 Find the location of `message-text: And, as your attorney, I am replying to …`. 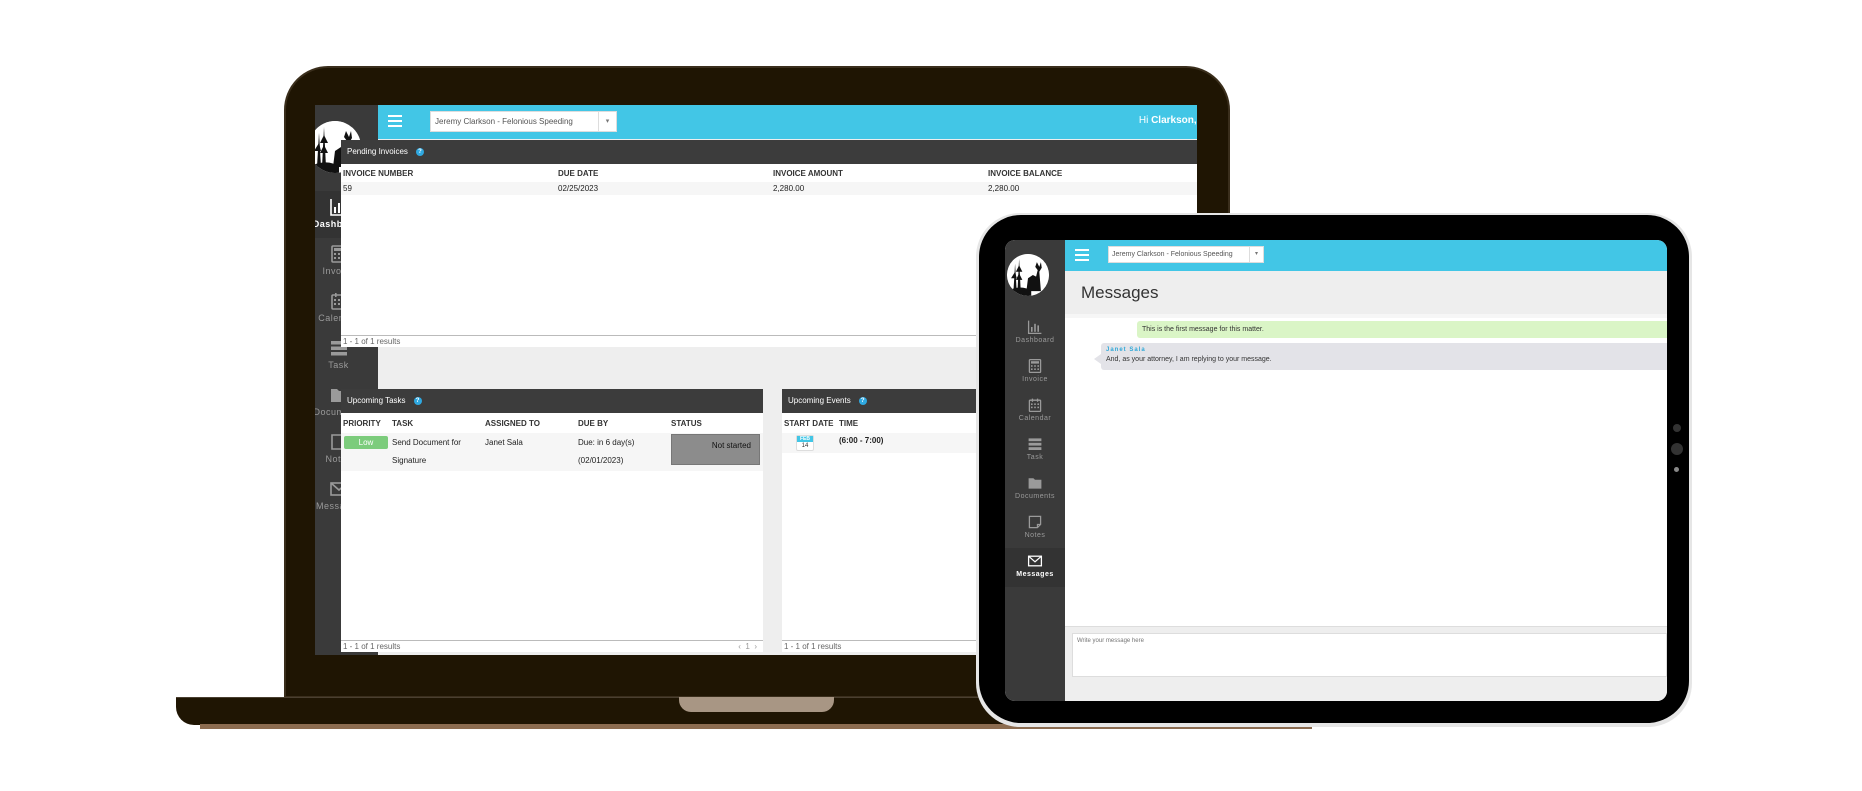

message-text: And, as your attorney, I am replying to … is located at coordinates (1189, 359).